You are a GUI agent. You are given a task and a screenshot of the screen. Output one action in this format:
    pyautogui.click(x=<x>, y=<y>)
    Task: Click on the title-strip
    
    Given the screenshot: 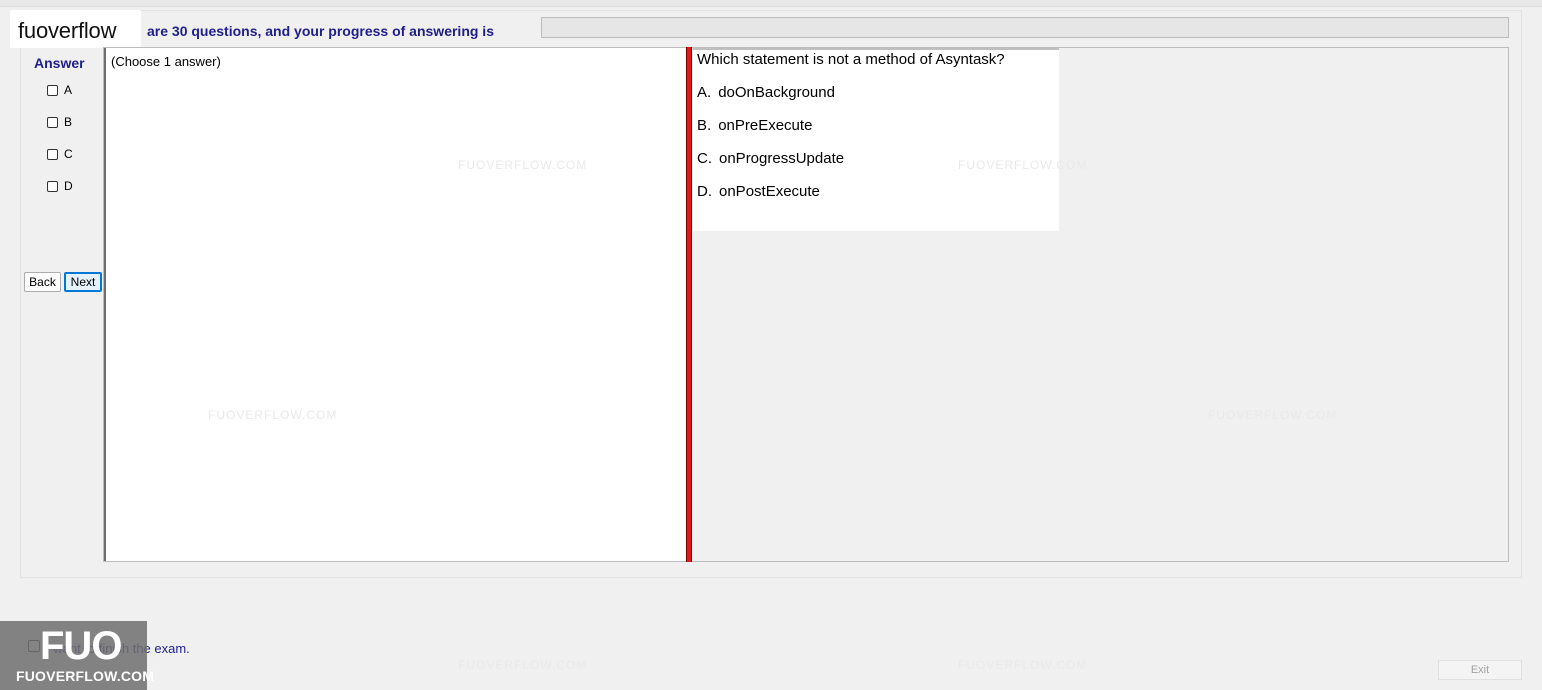 What is the action you would take?
    pyautogui.click(x=771, y=3)
    